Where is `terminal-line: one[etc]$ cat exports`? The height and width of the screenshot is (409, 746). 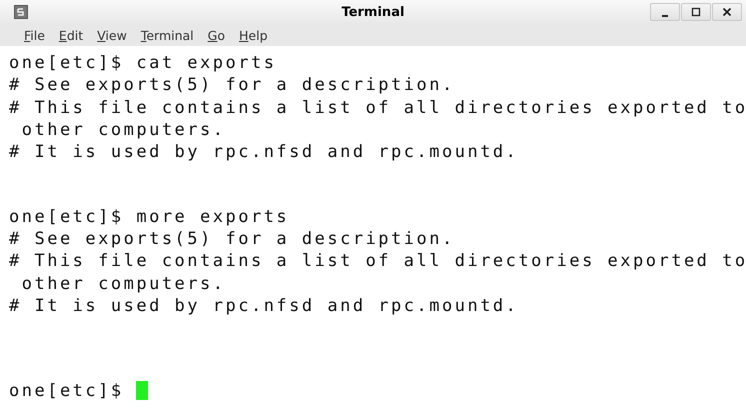 terminal-line: one[etc]$ cat exports is located at coordinates (143, 63).